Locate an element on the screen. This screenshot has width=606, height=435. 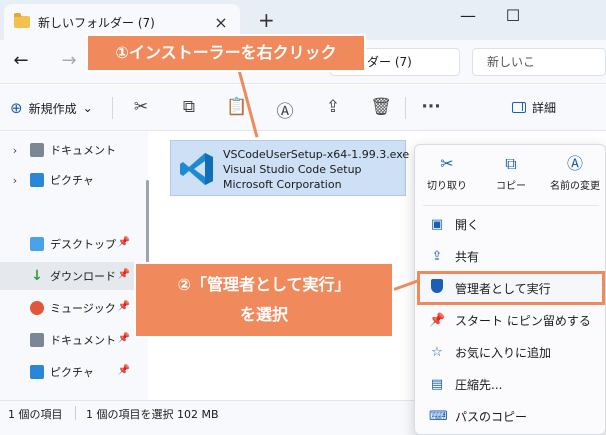
menu-item-share: ⇪ 共有 is located at coordinates (511, 256).